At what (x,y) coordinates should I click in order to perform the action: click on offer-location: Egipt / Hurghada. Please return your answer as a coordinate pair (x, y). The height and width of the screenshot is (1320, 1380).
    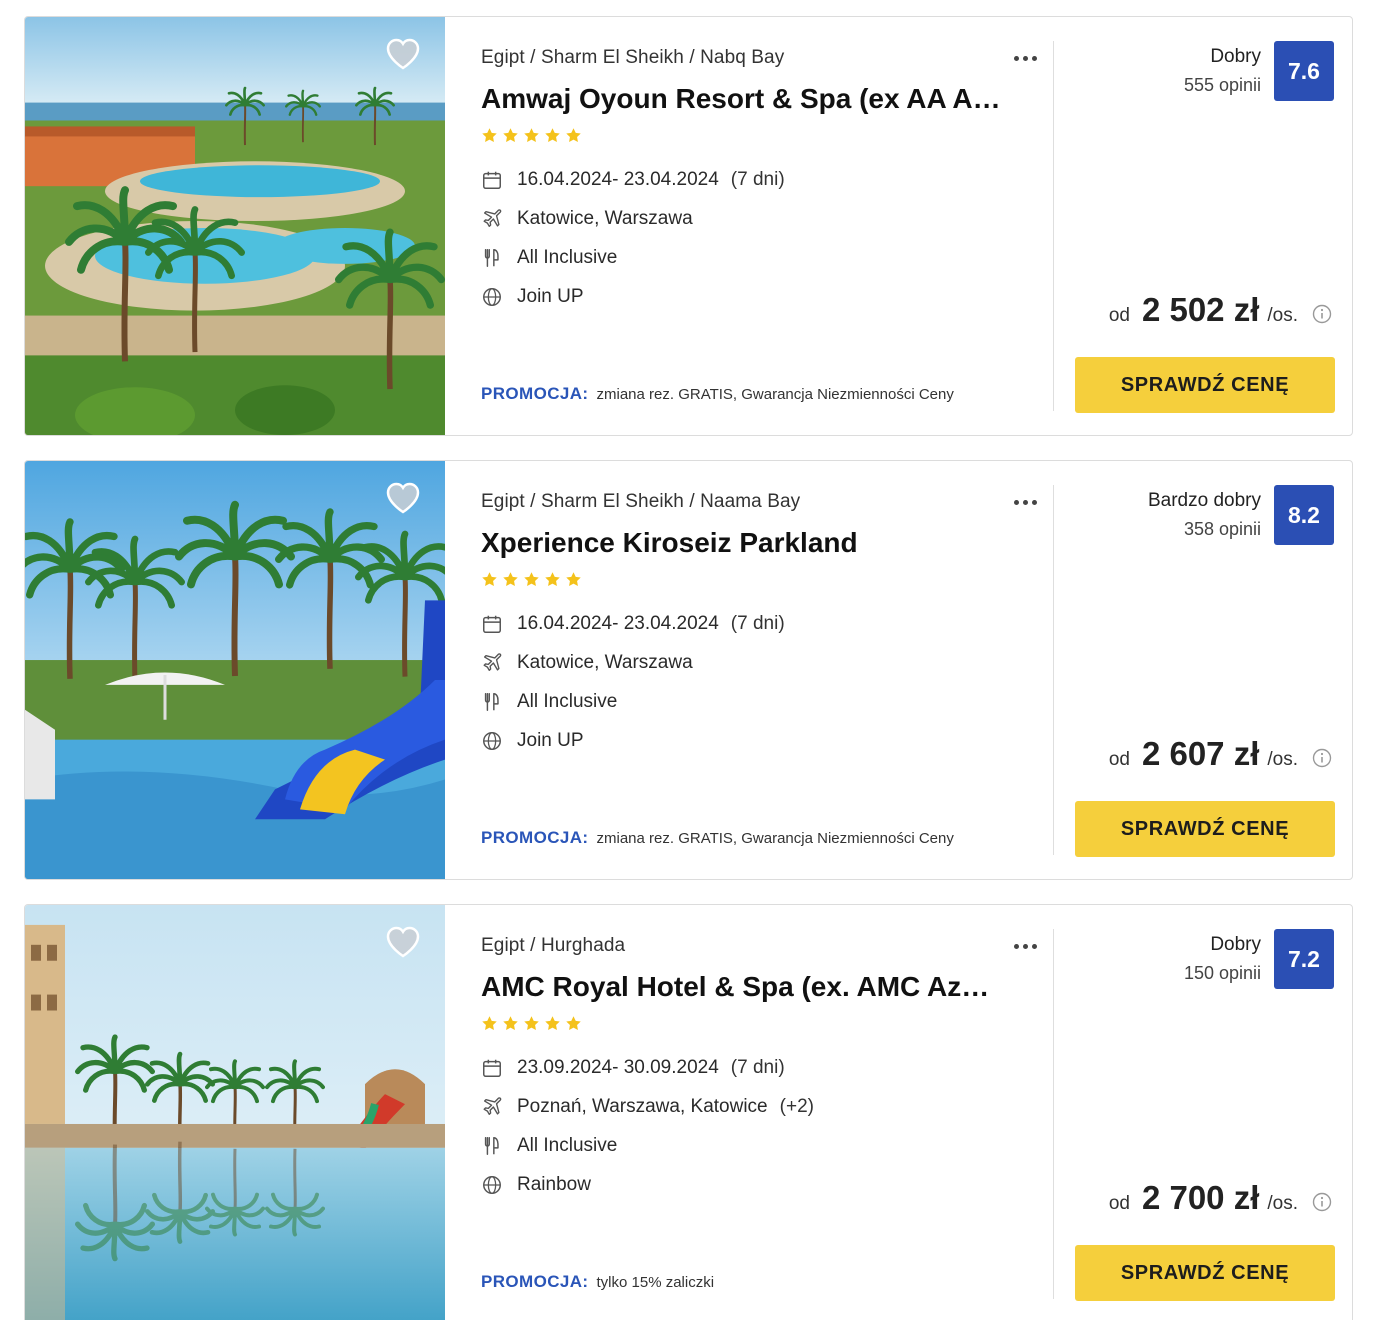
    Looking at the image, I should click on (553, 946).